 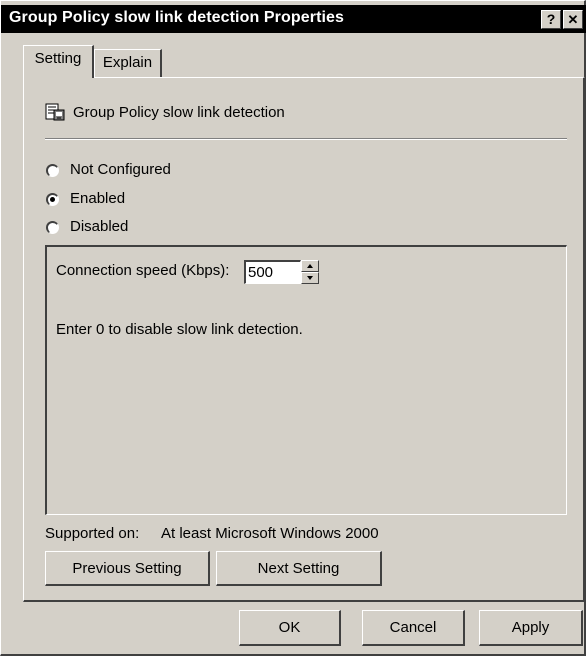 What do you see at coordinates (55, 112) in the screenshot?
I see `policy-setting-icon` at bounding box center [55, 112].